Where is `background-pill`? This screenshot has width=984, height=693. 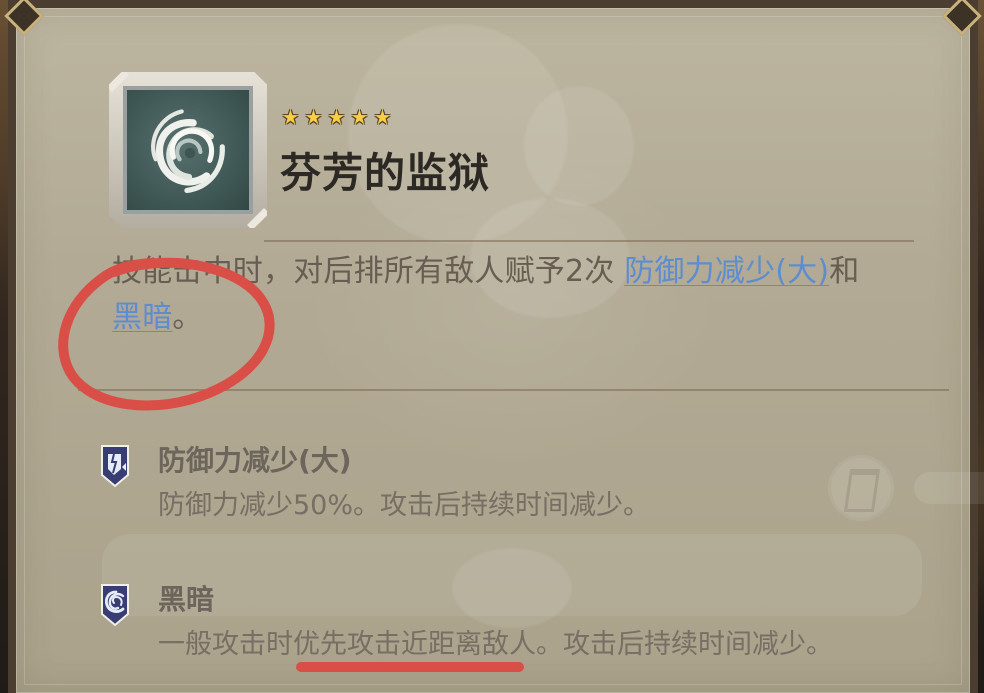
background-pill is located at coordinates (949, 488).